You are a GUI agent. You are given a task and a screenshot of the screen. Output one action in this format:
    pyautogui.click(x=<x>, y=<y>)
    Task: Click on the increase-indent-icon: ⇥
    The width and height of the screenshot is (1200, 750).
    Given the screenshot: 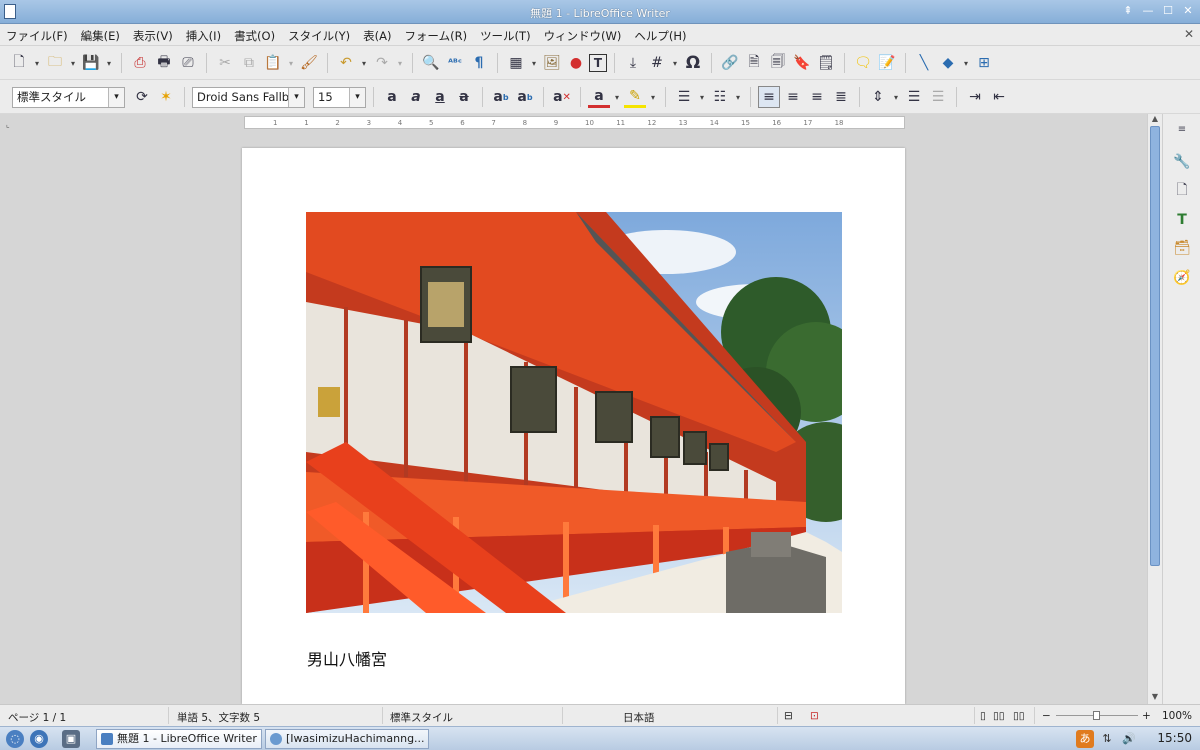 What is the action you would take?
    pyautogui.click(x=975, y=97)
    